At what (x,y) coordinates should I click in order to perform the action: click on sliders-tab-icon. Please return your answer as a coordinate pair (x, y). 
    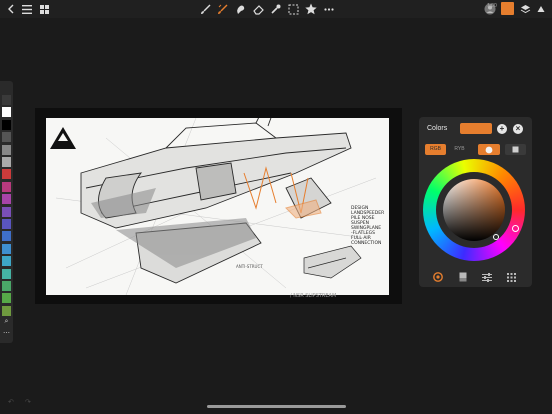
    Looking at the image, I should click on (487, 277).